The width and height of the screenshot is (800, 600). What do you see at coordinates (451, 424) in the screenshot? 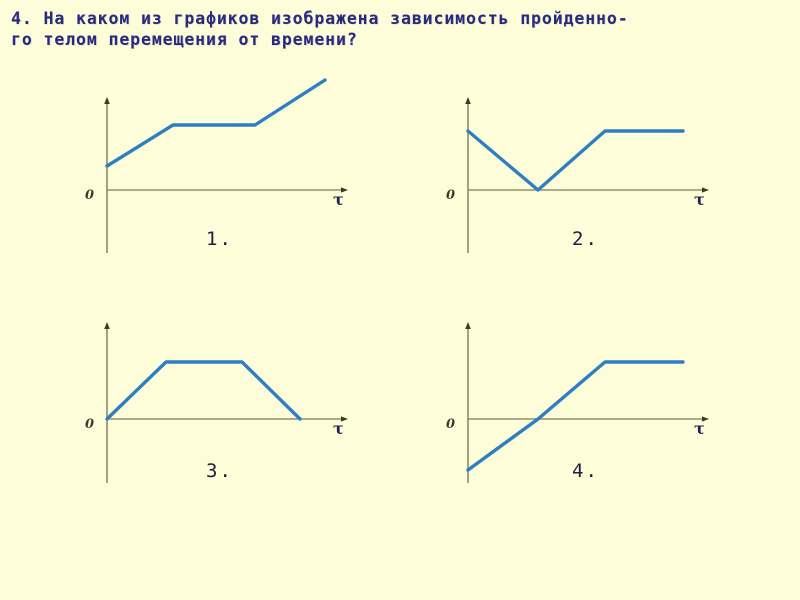
I see `origin-label-4: 0` at bounding box center [451, 424].